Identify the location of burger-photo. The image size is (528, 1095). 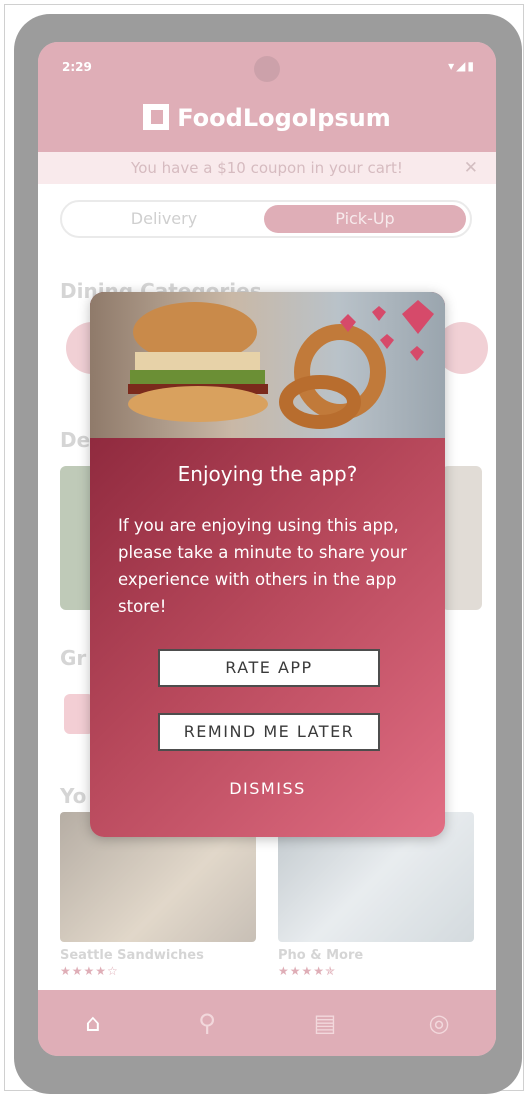
(267, 365).